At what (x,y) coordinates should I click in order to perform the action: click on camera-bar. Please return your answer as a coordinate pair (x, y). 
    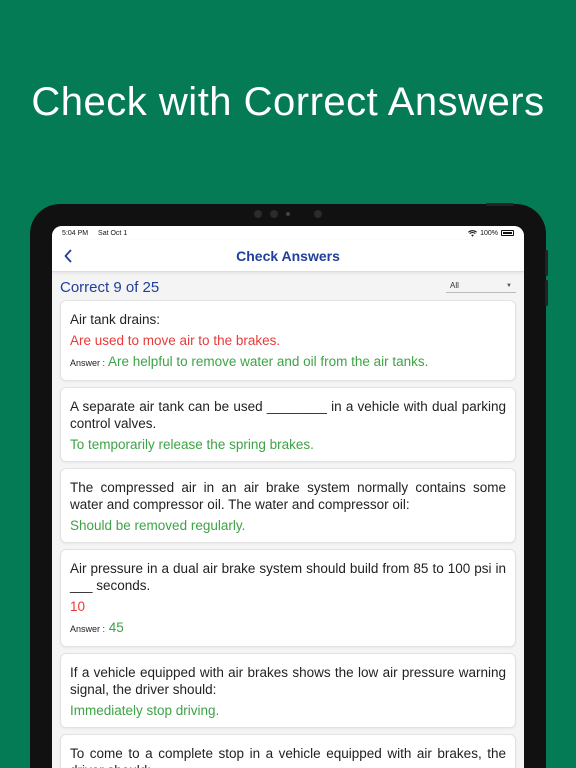
    Looking at the image, I should click on (288, 214).